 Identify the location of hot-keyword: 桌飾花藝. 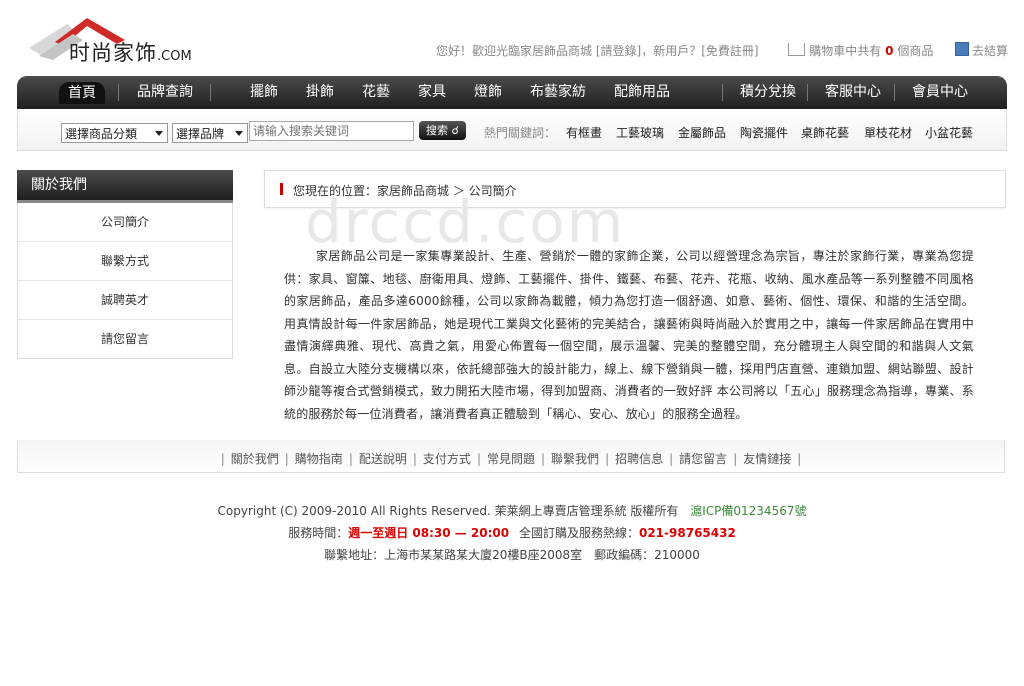
(825, 132).